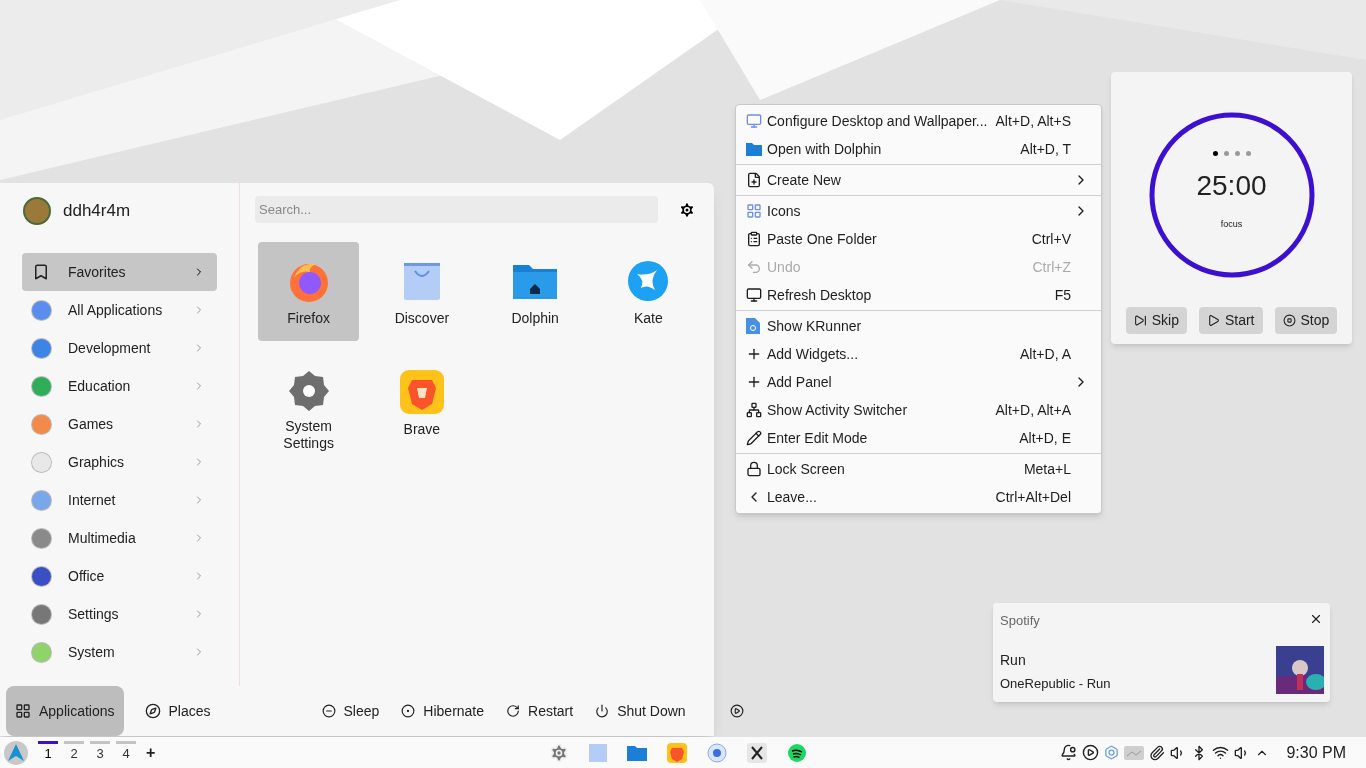 The height and width of the screenshot is (768, 1366). Describe the element at coordinates (756, 752) in the screenshot. I see `x-logo-icon` at that location.